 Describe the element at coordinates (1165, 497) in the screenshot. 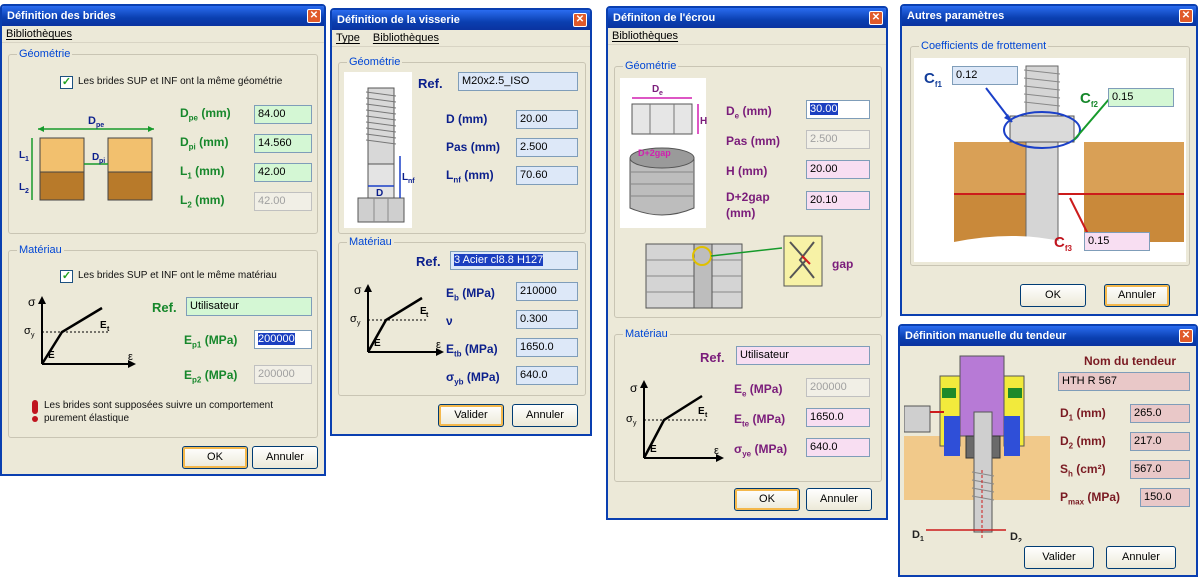

I see `tendeur-pmax-field: 150.0` at that location.